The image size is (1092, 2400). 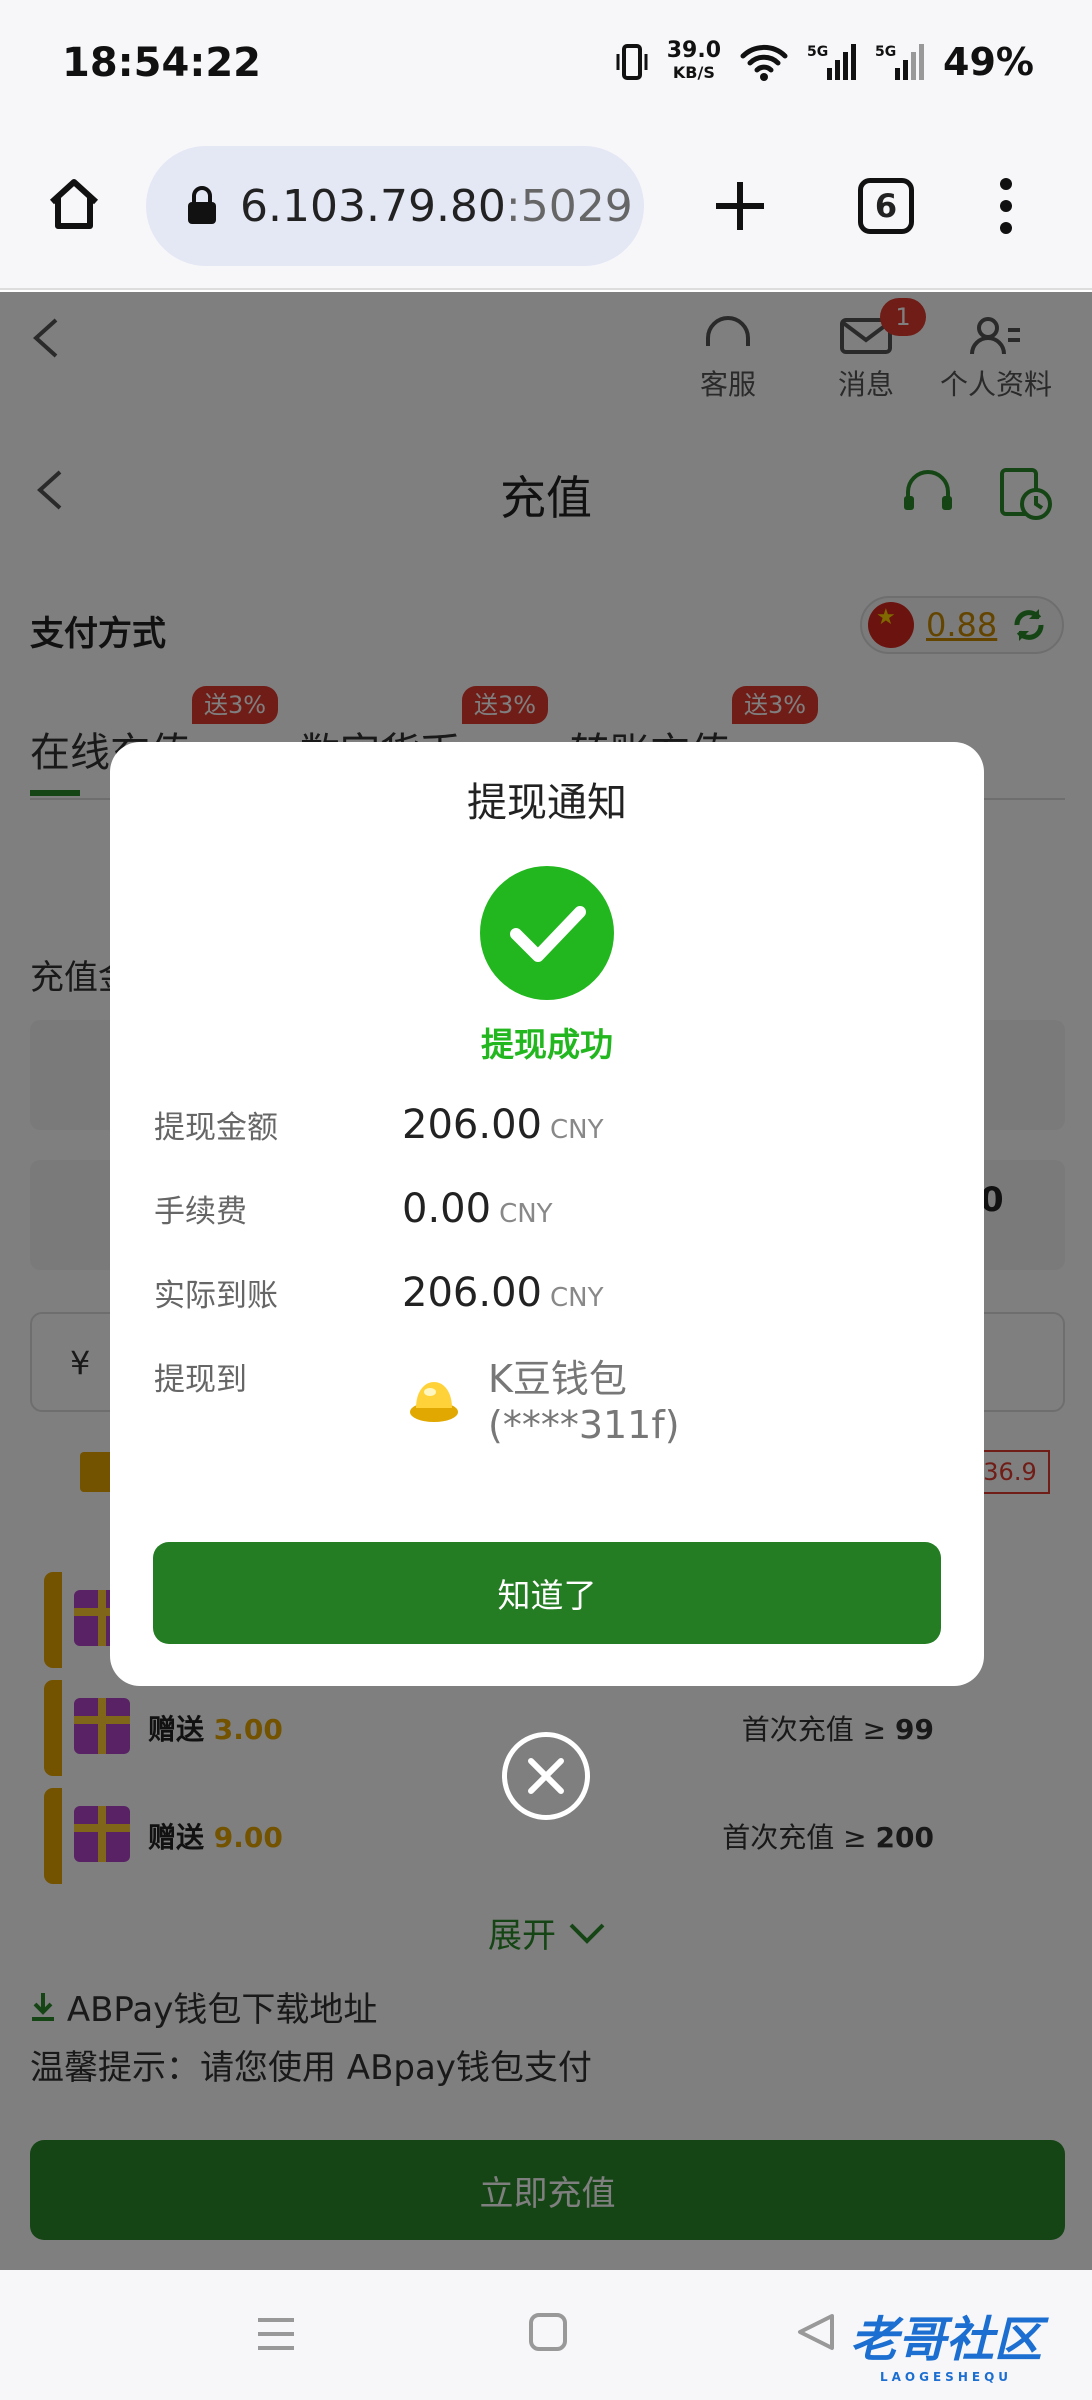 What do you see at coordinates (886, 206) in the screenshot?
I see `tab-switcher-button: 6` at bounding box center [886, 206].